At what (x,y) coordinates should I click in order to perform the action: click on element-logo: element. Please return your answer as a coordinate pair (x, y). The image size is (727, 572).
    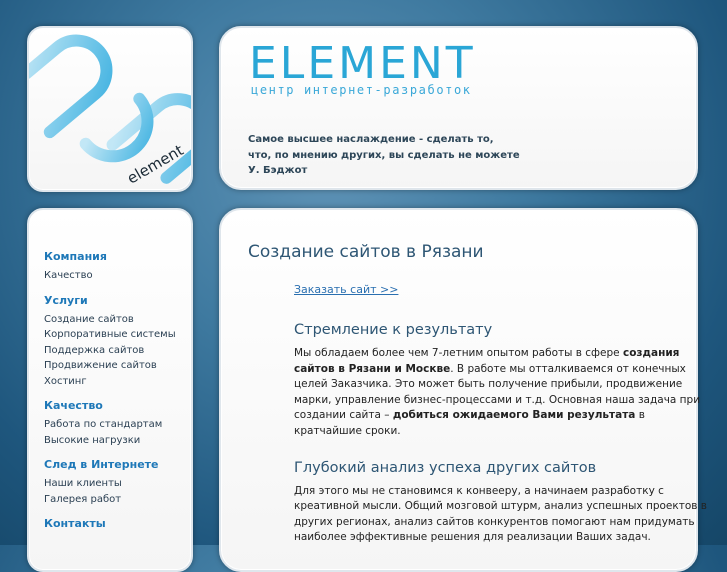
    Looking at the image, I should click on (110, 109).